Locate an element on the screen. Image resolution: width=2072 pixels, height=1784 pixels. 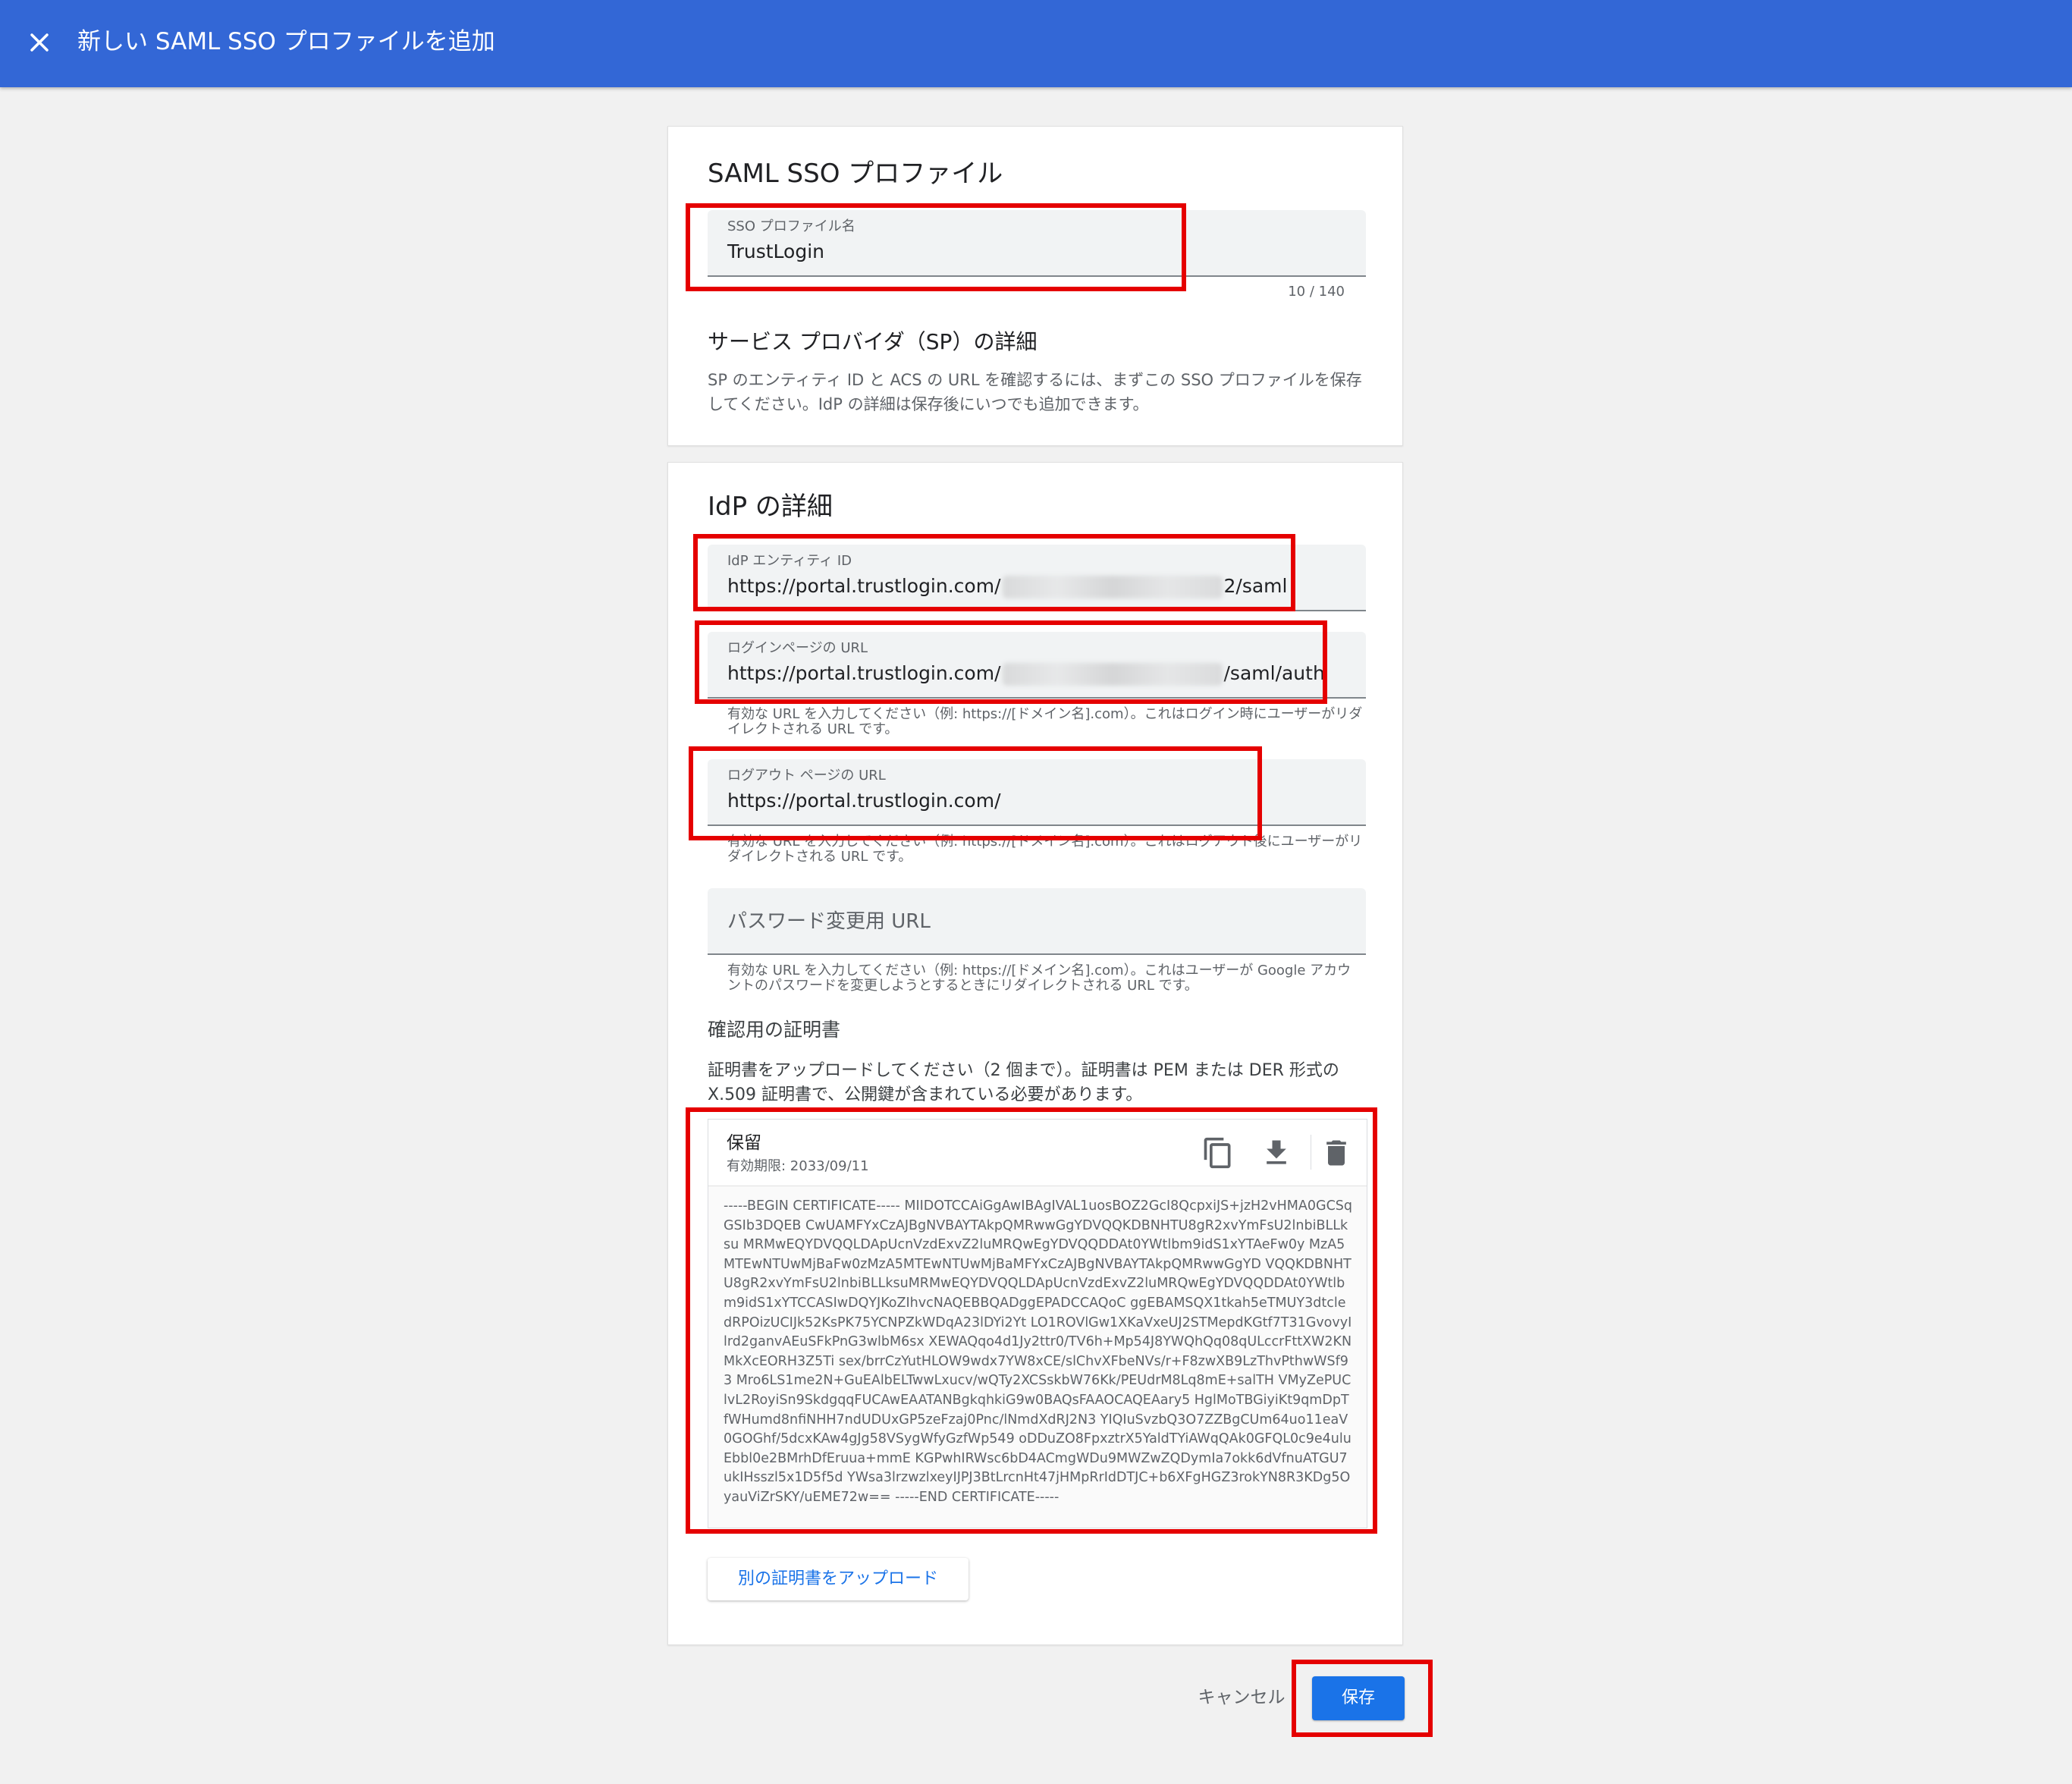
certificate-header: 保留 有効期限: 2033/09/11 is located at coordinates (1037, 1153).